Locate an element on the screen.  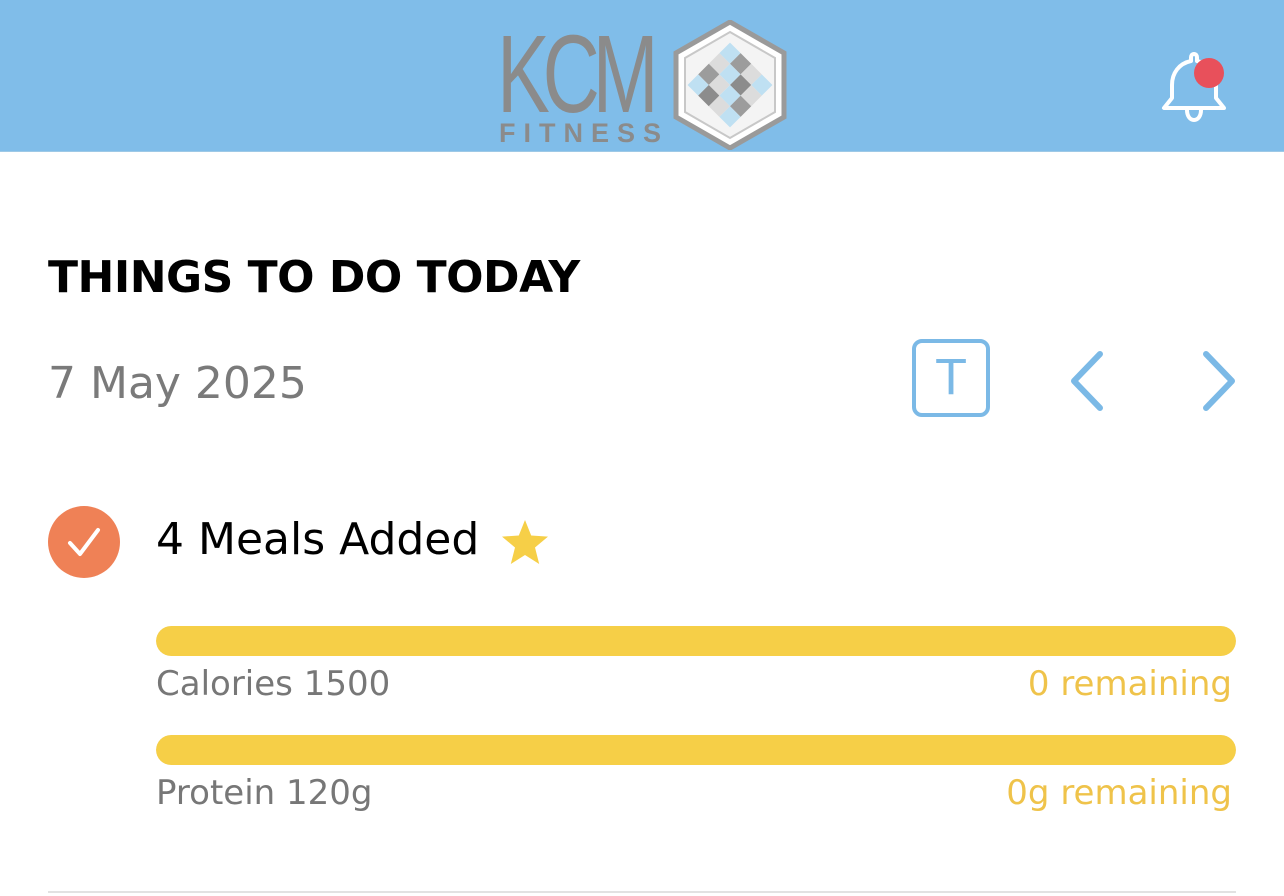
calories-progress-fill is located at coordinates (696, 641).